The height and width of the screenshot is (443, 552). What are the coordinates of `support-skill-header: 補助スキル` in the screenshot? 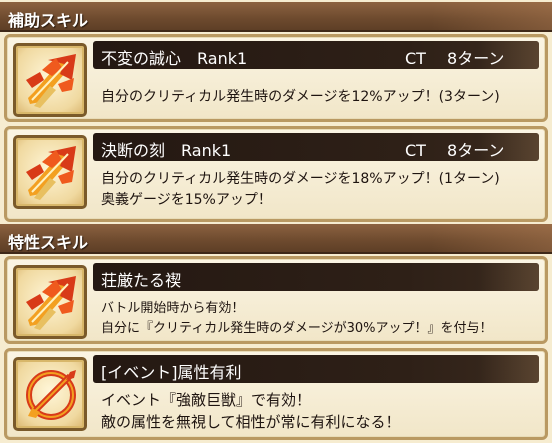 It's located at (276, 17).